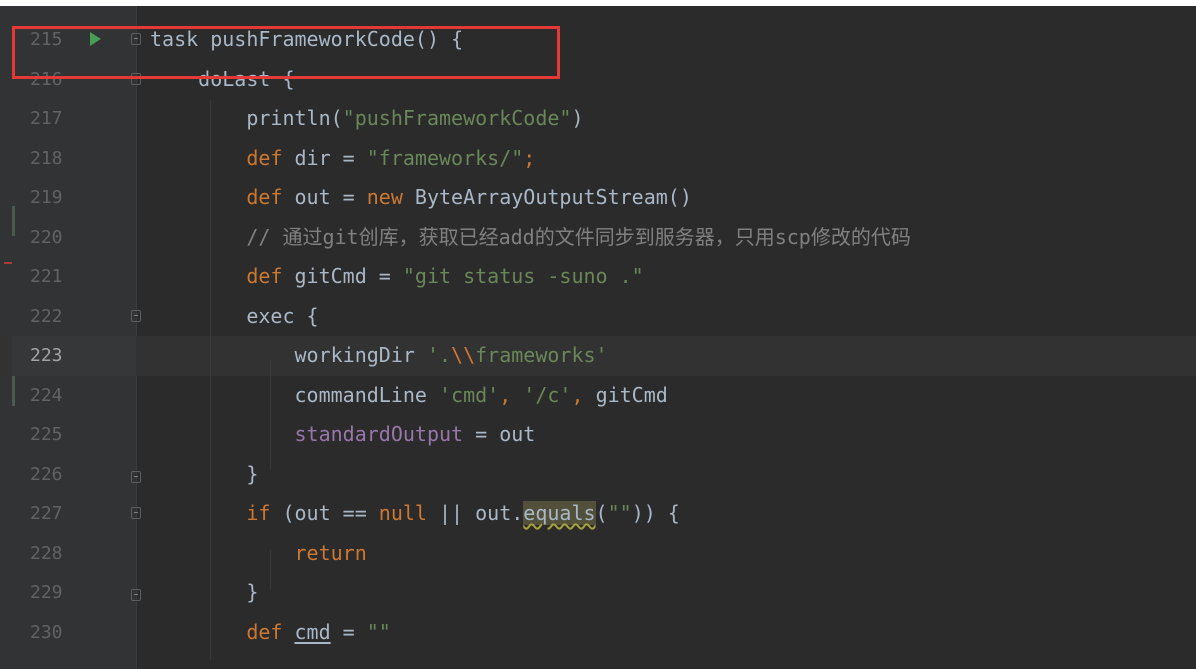 This screenshot has height=669, width=1196. Describe the element at coordinates (598, 475) in the screenshot. I see `code-line: 226 }` at that location.